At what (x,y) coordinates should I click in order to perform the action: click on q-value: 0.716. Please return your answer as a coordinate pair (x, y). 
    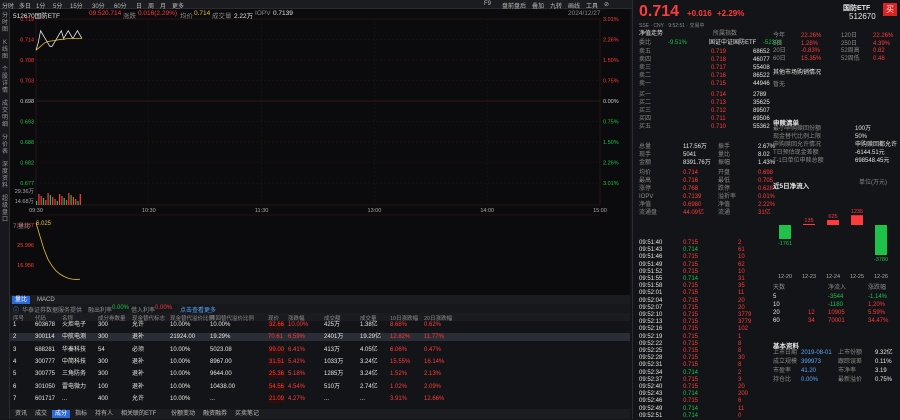
    Looking at the image, I should click on (691, 181).